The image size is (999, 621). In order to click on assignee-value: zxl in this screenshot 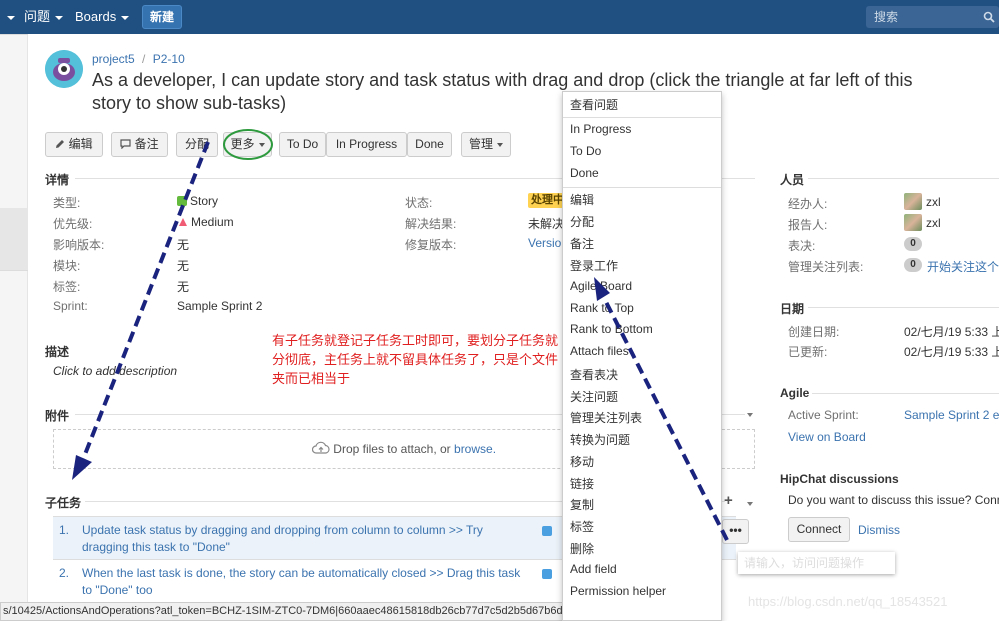, I will do `click(933, 202)`.